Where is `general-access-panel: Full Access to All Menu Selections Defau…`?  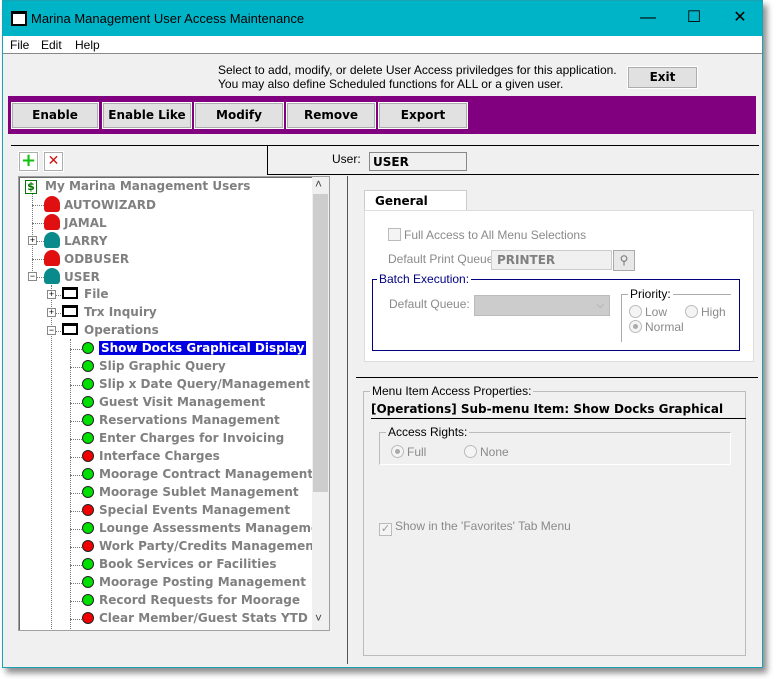
general-access-panel: Full Access to All Menu Selections Defau… is located at coordinates (559, 286).